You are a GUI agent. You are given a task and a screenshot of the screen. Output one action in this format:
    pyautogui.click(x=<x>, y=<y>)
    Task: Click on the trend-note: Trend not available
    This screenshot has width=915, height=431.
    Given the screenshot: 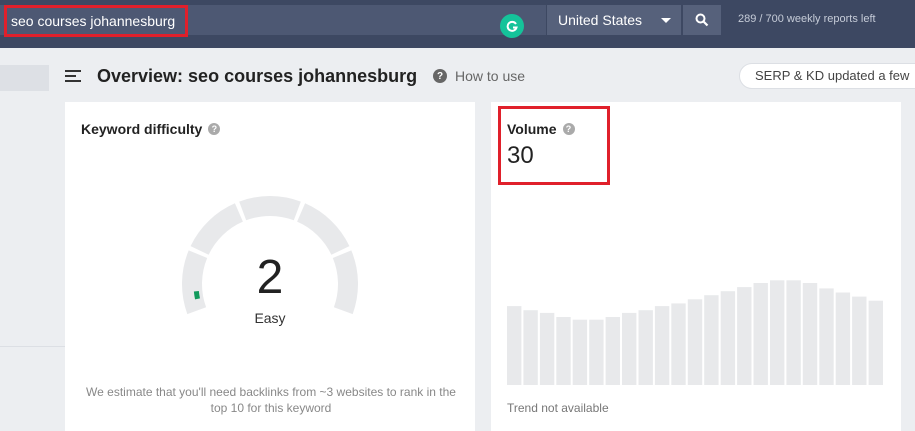 What is the action you would take?
    pyautogui.click(x=558, y=408)
    